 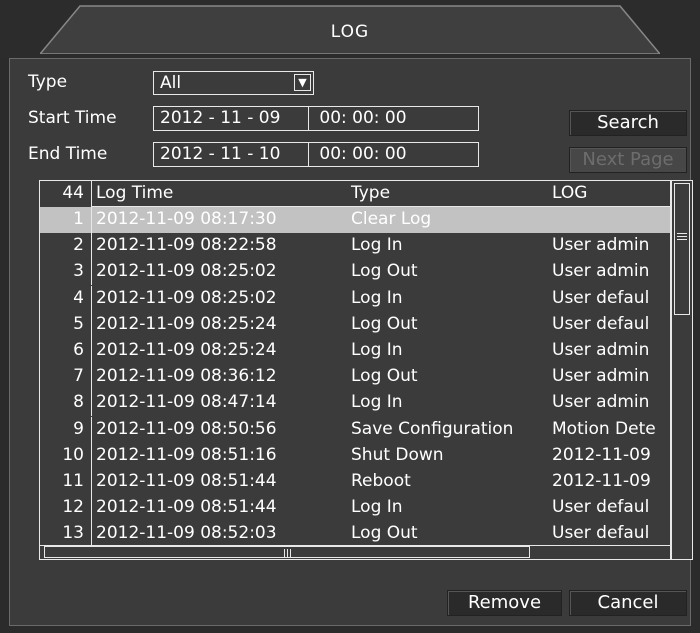 I want to click on table-row: 3 2012-11-09 08:25:02 Log Out User admin, so click(x=355, y=272).